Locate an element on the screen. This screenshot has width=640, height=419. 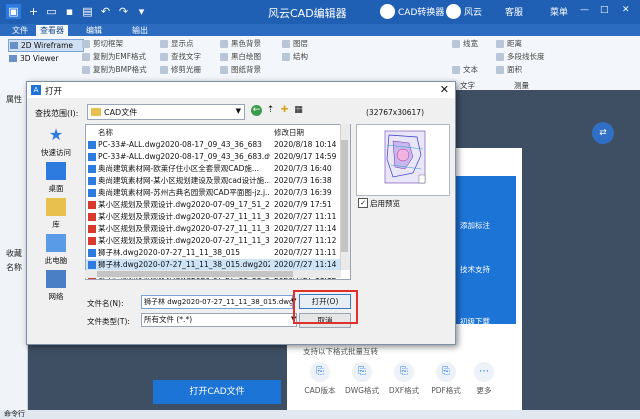
black-bg-button: 黑色背景 is located at coordinates (240, 44).